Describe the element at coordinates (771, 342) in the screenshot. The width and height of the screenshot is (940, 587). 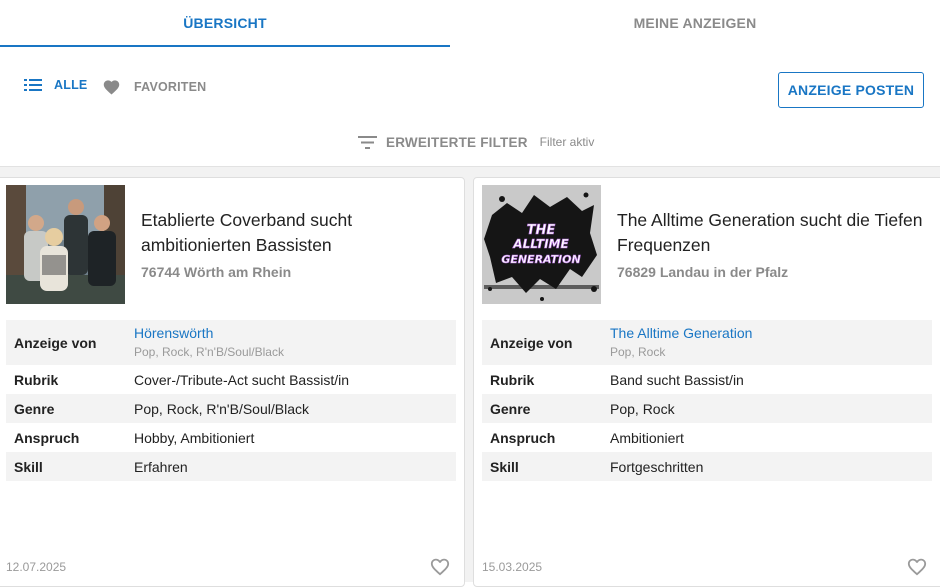
I see `detail-value: The Alltime Generation Pop, Rock` at that location.